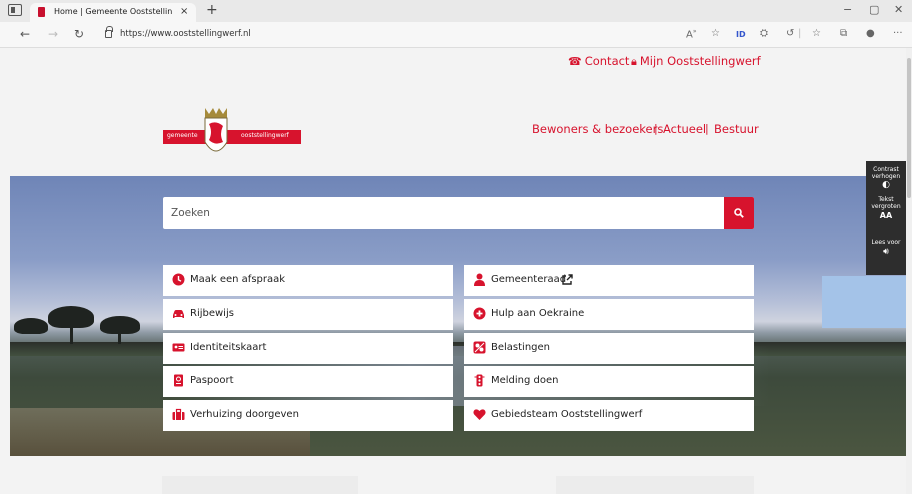 This screenshot has width=912, height=494. Describe the element at coordinates (453, 60) in the screenshot. I see `utility-bar: ☎ Contact 🔒︎ Mijn Ooststellingwerf` at that location.